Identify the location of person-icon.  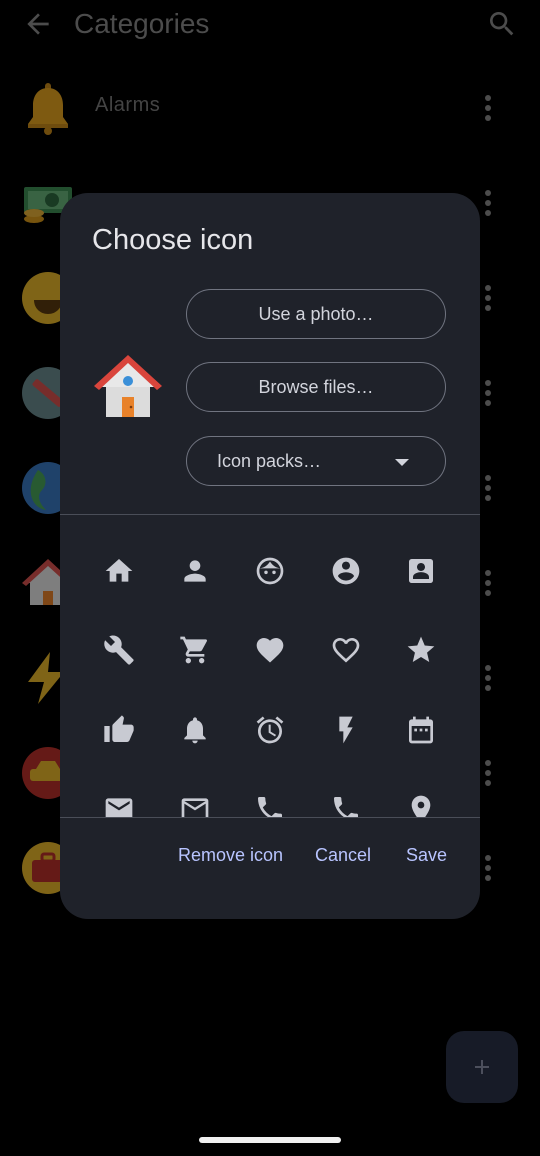
(195, 571).